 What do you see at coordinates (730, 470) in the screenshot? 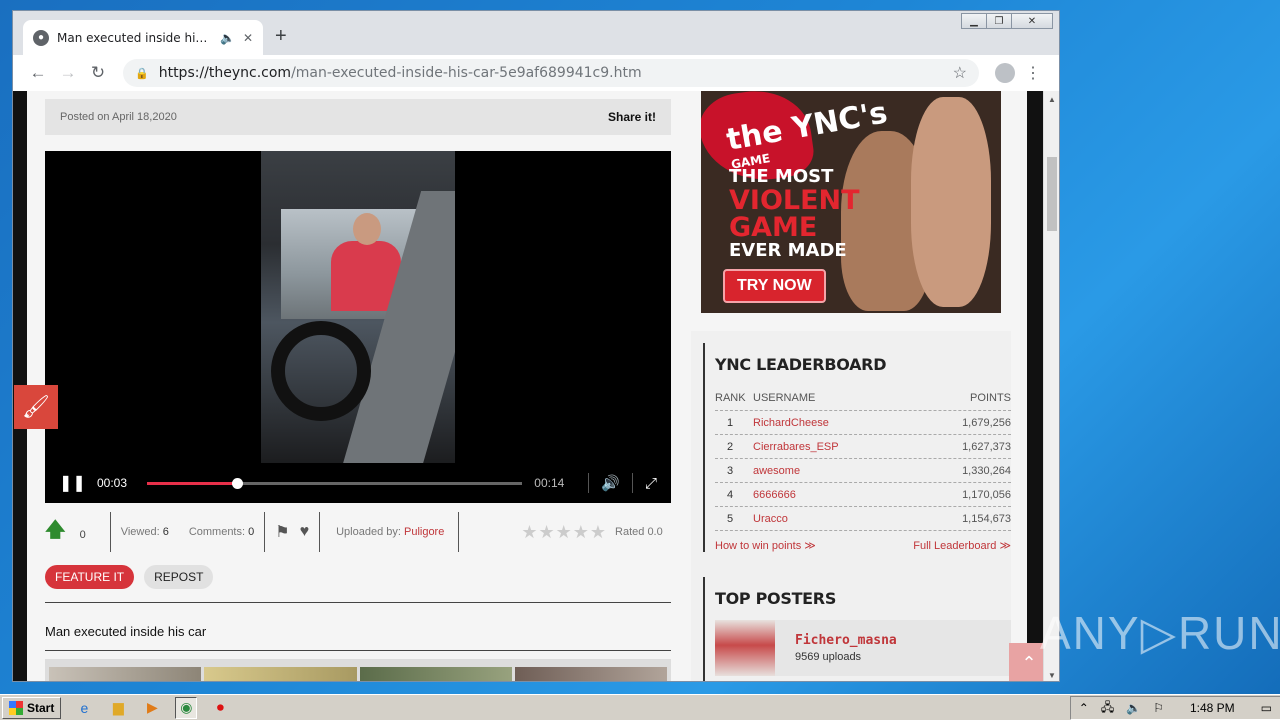
I see `rank-cell: 3` at bounding box center [730, 470].